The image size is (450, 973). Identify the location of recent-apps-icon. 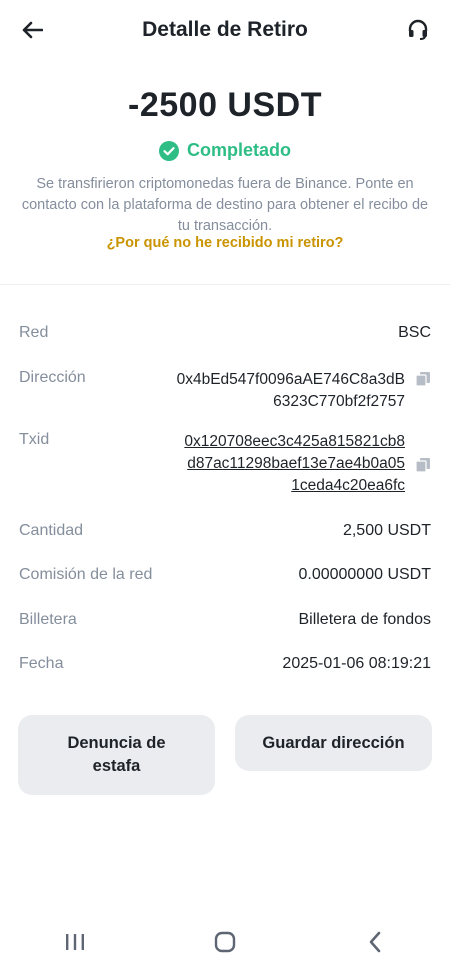
(75, 942).